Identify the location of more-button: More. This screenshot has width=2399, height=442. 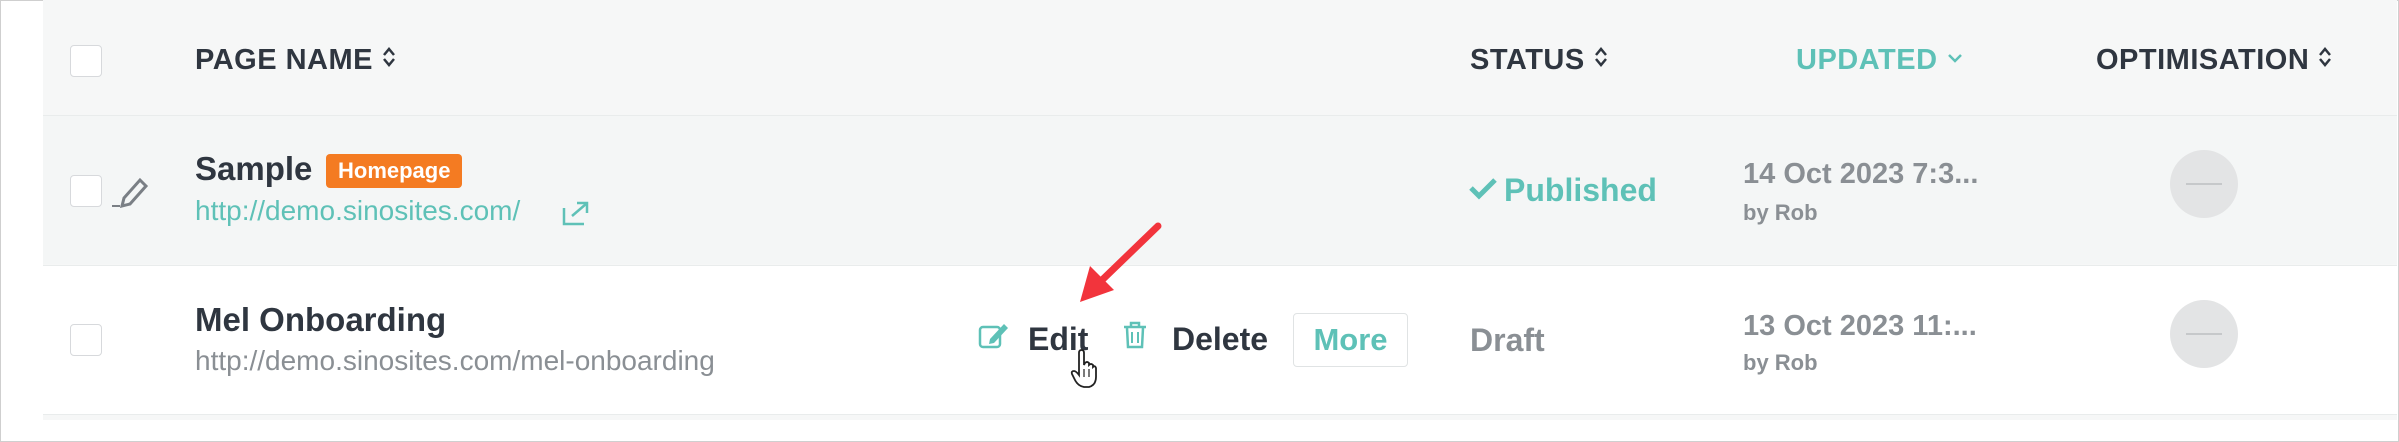
(1350, 340).